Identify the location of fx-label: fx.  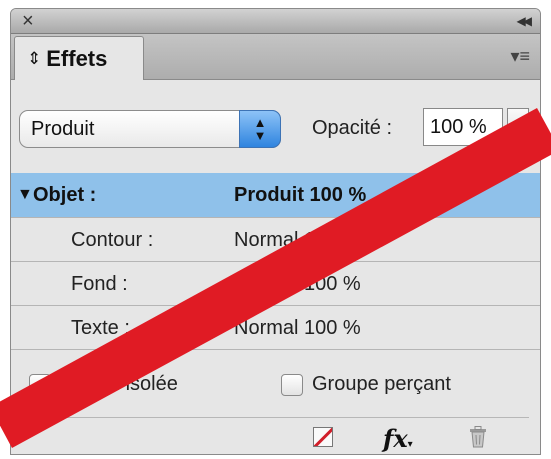
(395, 438).